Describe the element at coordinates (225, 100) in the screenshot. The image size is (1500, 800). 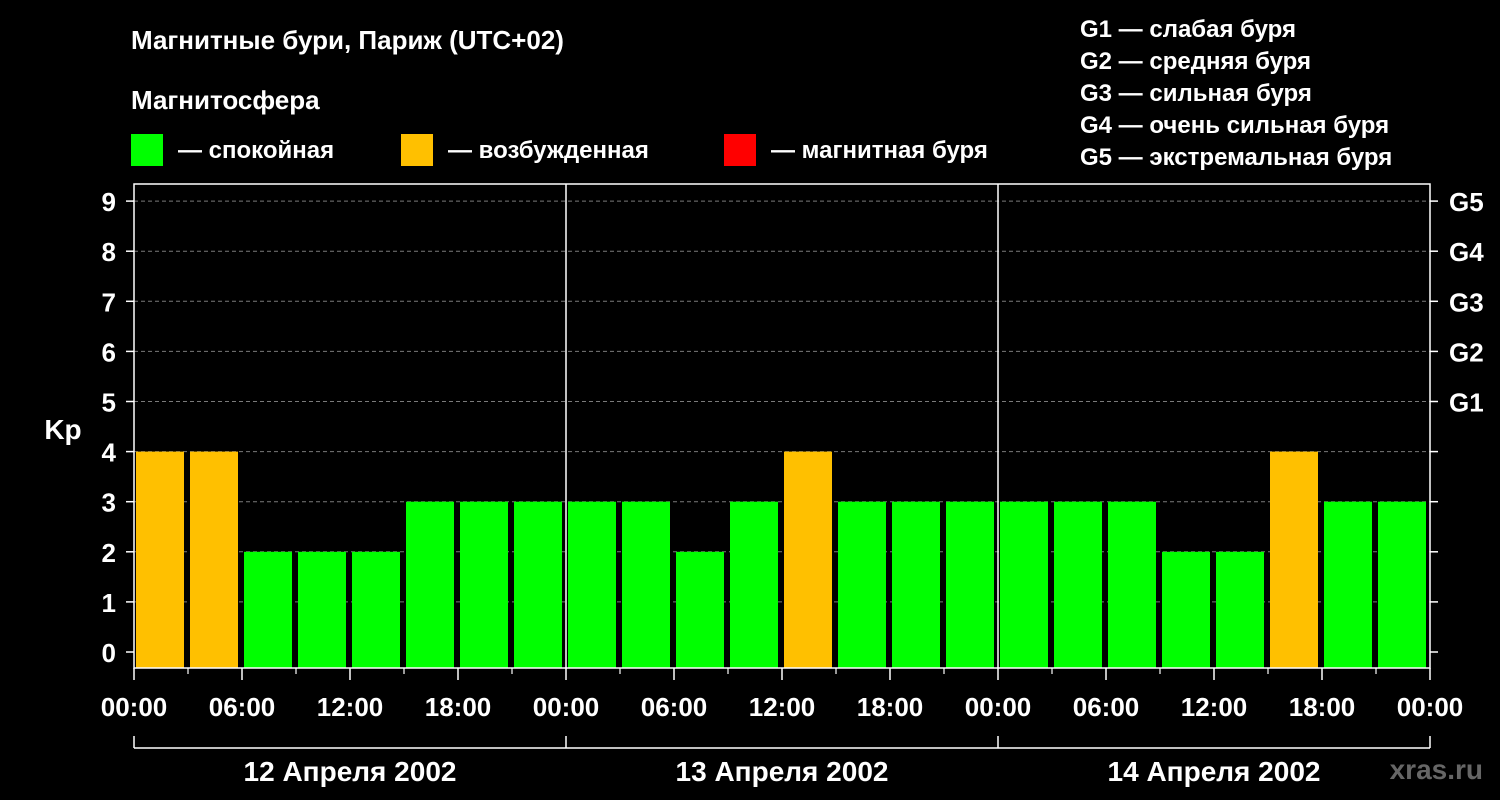
I see `legend-heading: Магнитосфера` at that location.